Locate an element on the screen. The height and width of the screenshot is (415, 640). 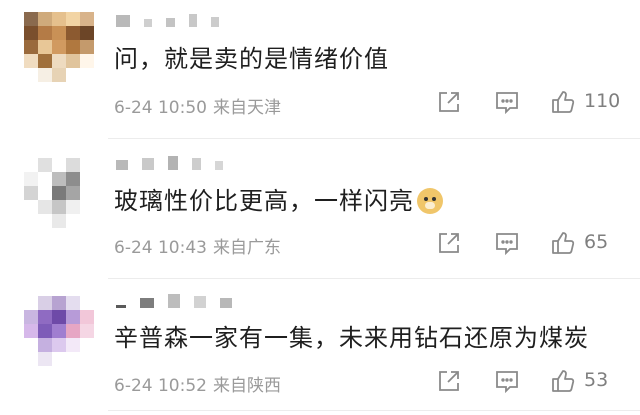
comment-time: 6-24 10:50 is located at coordinates (160, 108).